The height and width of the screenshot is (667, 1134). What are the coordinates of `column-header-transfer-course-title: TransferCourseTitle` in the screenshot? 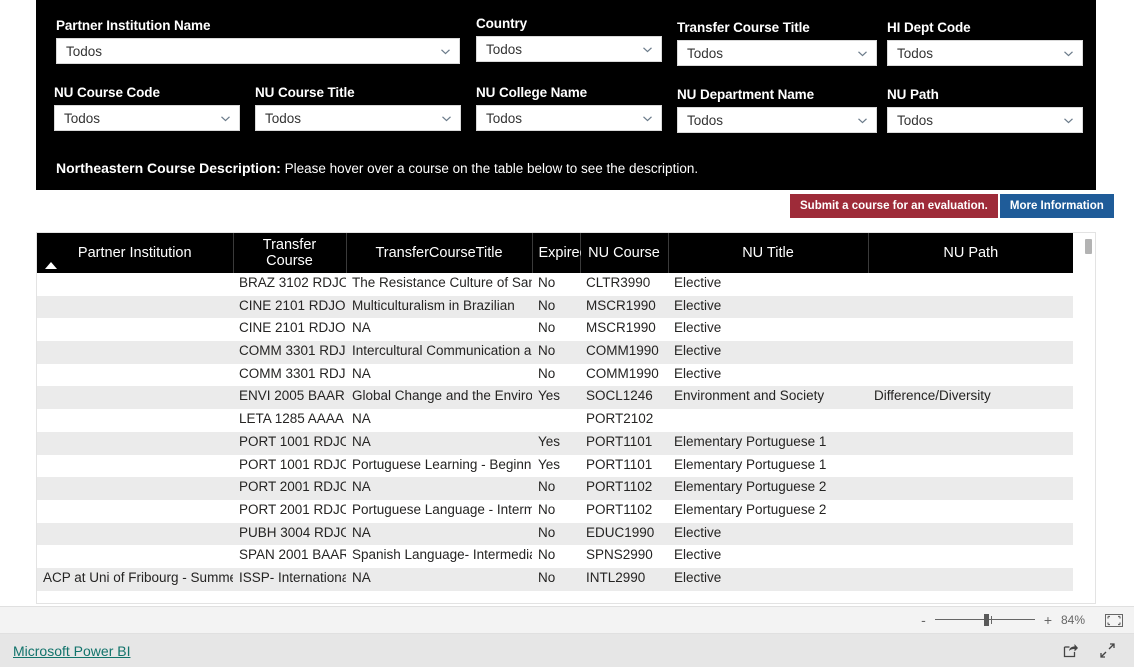 It's located at (439, 253).